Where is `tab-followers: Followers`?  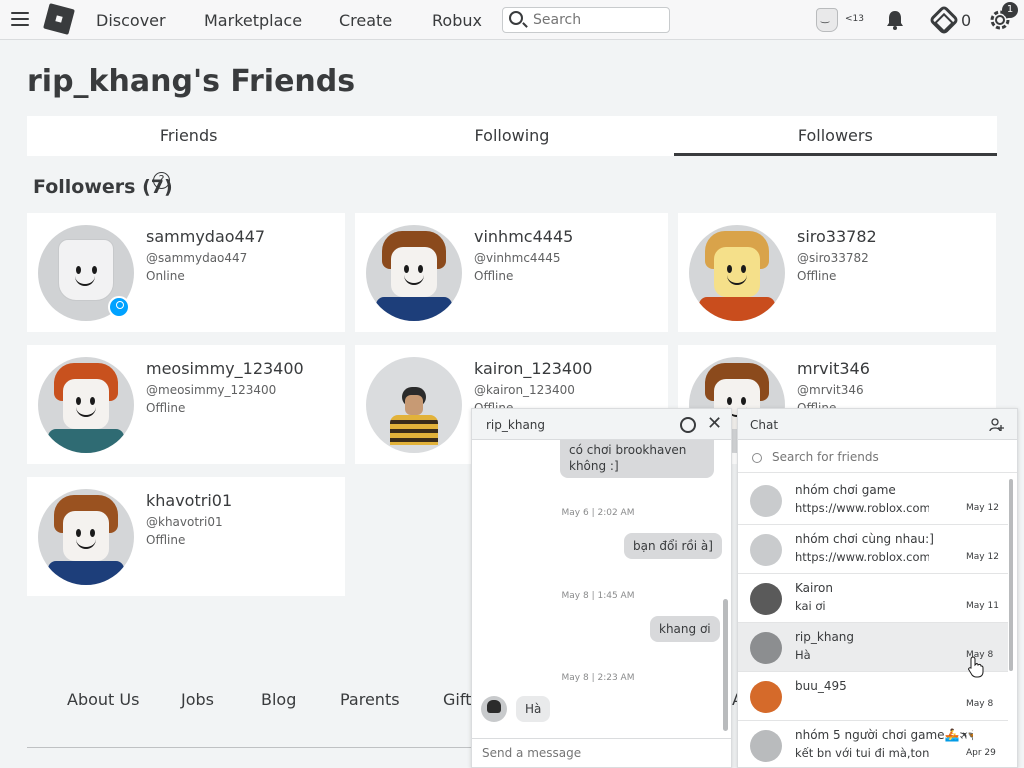 tab-followers: Followers is located at coordinates (835, 136).